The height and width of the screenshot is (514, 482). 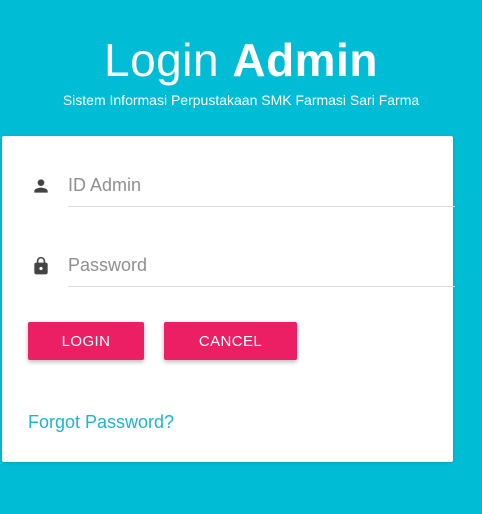 What do you see at coordinates (230, 341) in the screenshot?
I see `cancel-button: CANCEL` at bounding box center [230, 341].